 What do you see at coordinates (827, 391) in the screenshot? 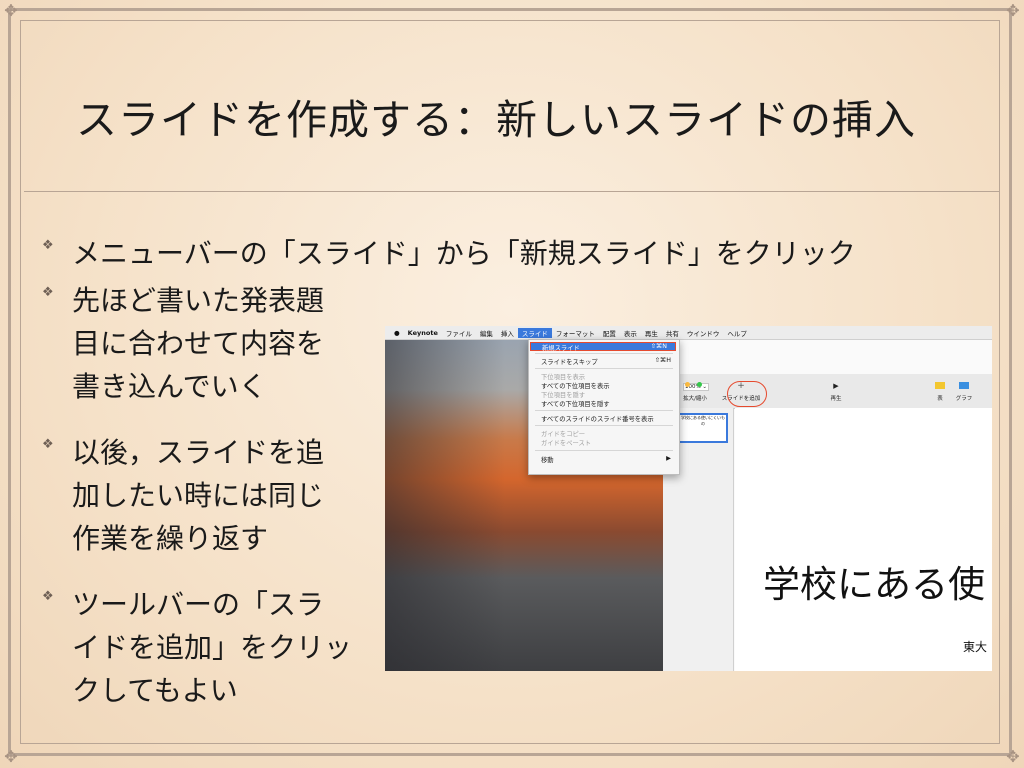
I see `keynote-toolbar: 示 100% ⌄ 拡大/縮小 + スライドを追加 ▶ 再生 表 グラフ` at bounding box center [827, 391].